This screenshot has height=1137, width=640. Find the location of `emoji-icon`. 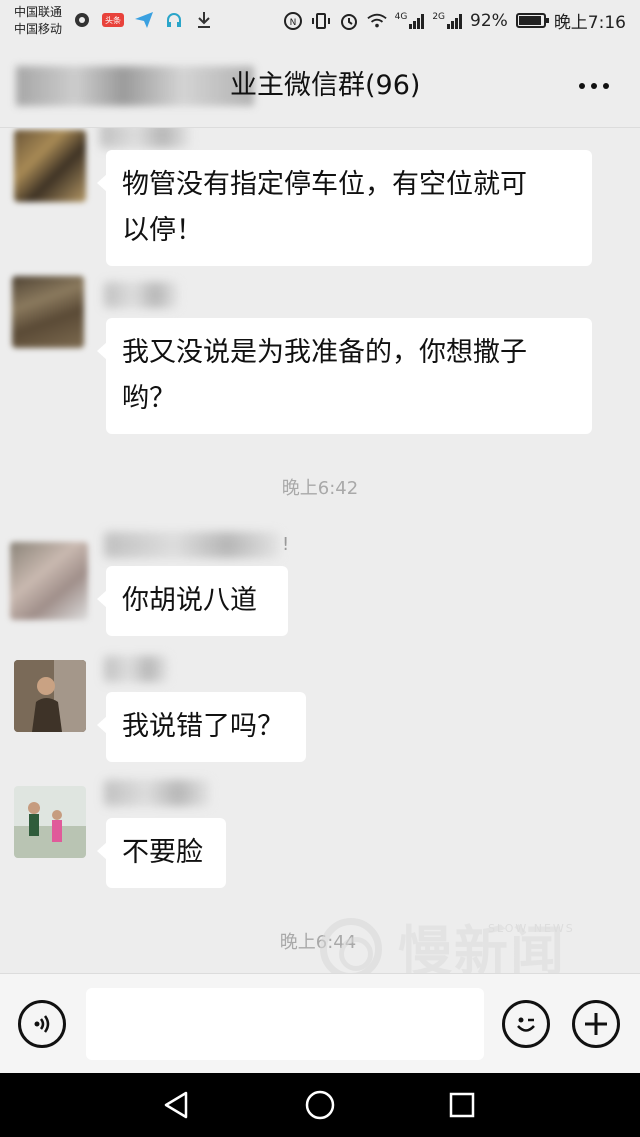

emoji-icon is located at coordinates (526, 1024).